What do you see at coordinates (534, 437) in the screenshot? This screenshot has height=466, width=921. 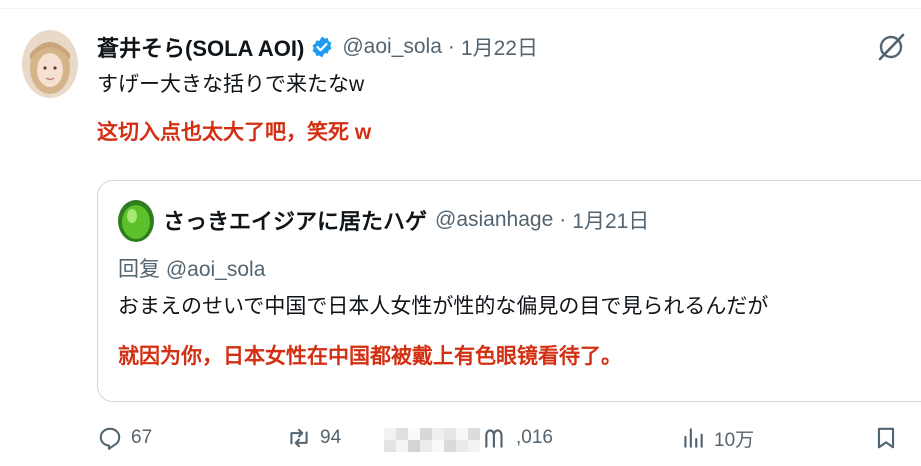 I see `like-count: ,016` at bounding box center [534, 437].